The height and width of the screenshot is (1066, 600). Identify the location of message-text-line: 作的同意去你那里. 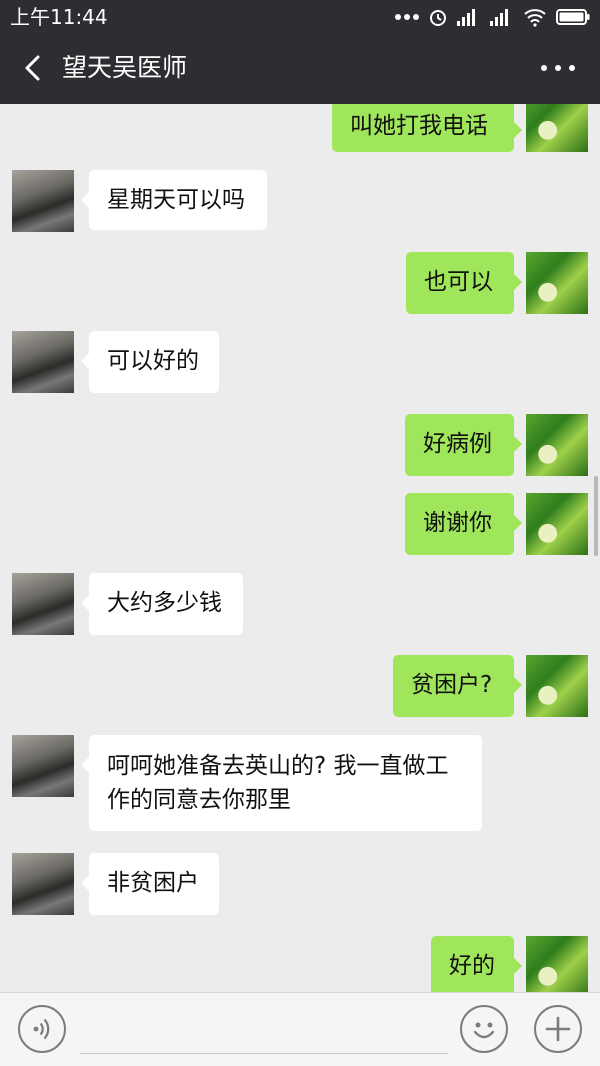
(199, 800).